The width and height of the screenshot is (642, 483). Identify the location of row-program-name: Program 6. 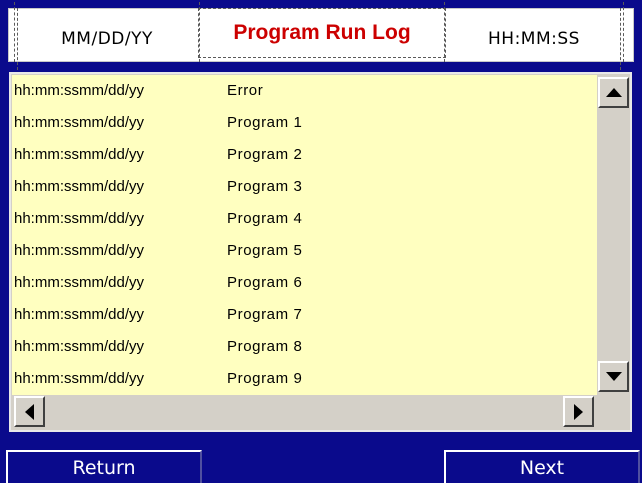
(265, 282).